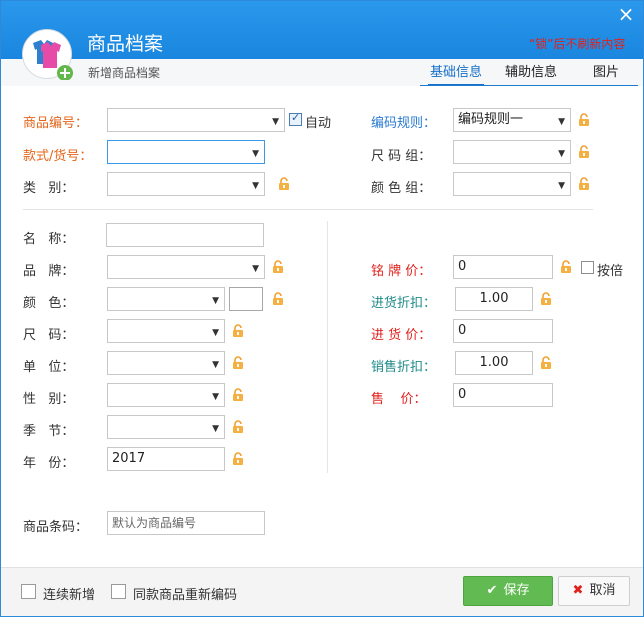 Image resolution: width=644 pixels, height=617 pixels. I want to click on size-group-label: 尺 码 组：, so click(401, 156).